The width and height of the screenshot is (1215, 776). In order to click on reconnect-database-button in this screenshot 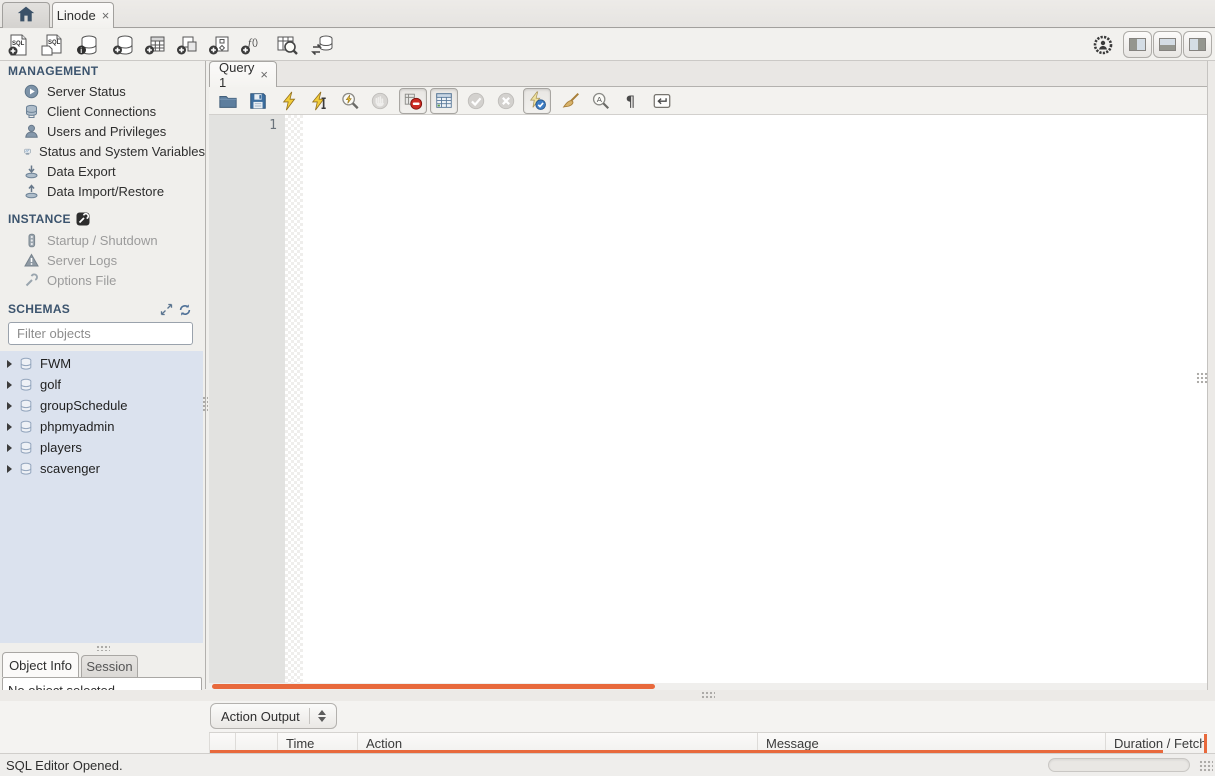, I will do `click(323, 45)`.